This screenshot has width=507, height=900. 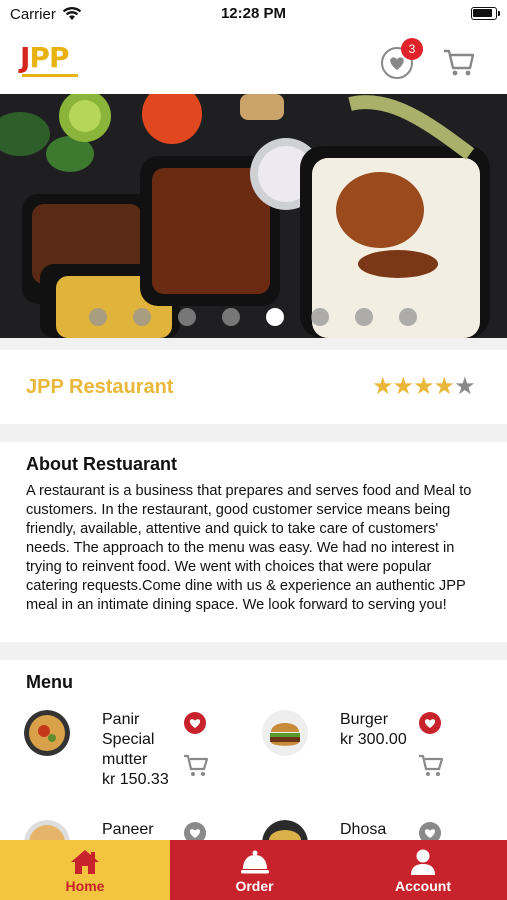 I want to click on dish-price: kr 150.33, so click(x=135, y=779).